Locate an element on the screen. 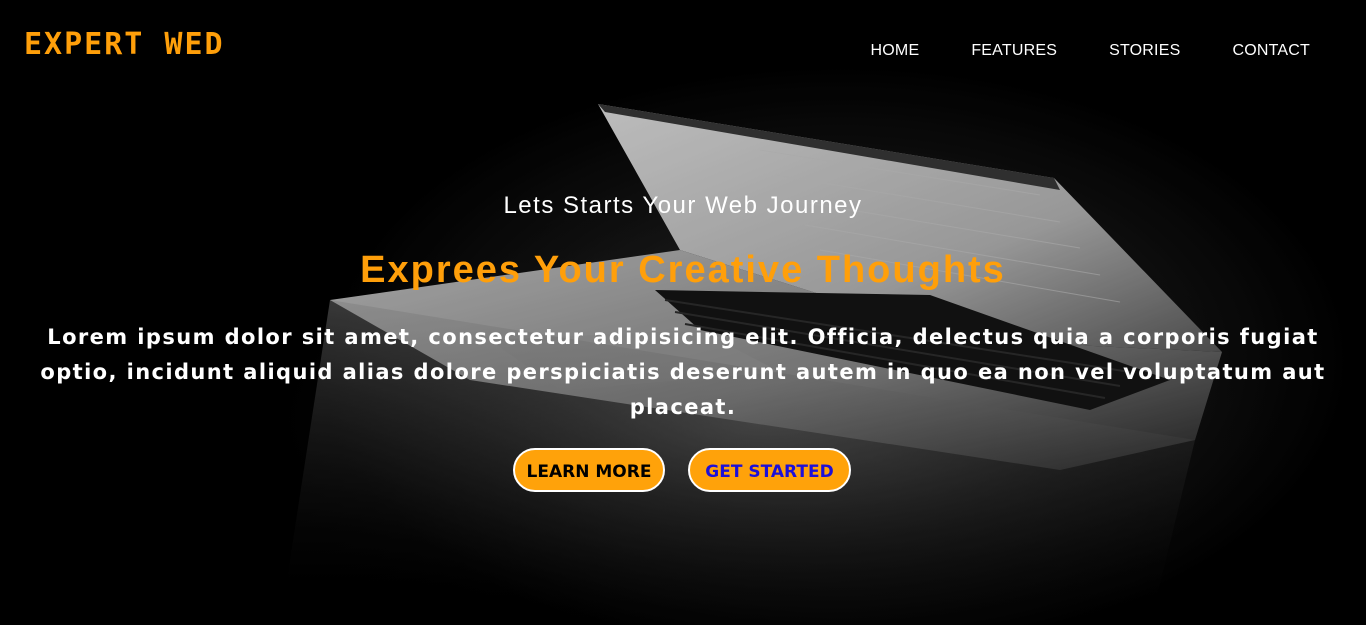  hero-tagline: Lets Starts Your Web Journey is located at coordinates (683, 205).